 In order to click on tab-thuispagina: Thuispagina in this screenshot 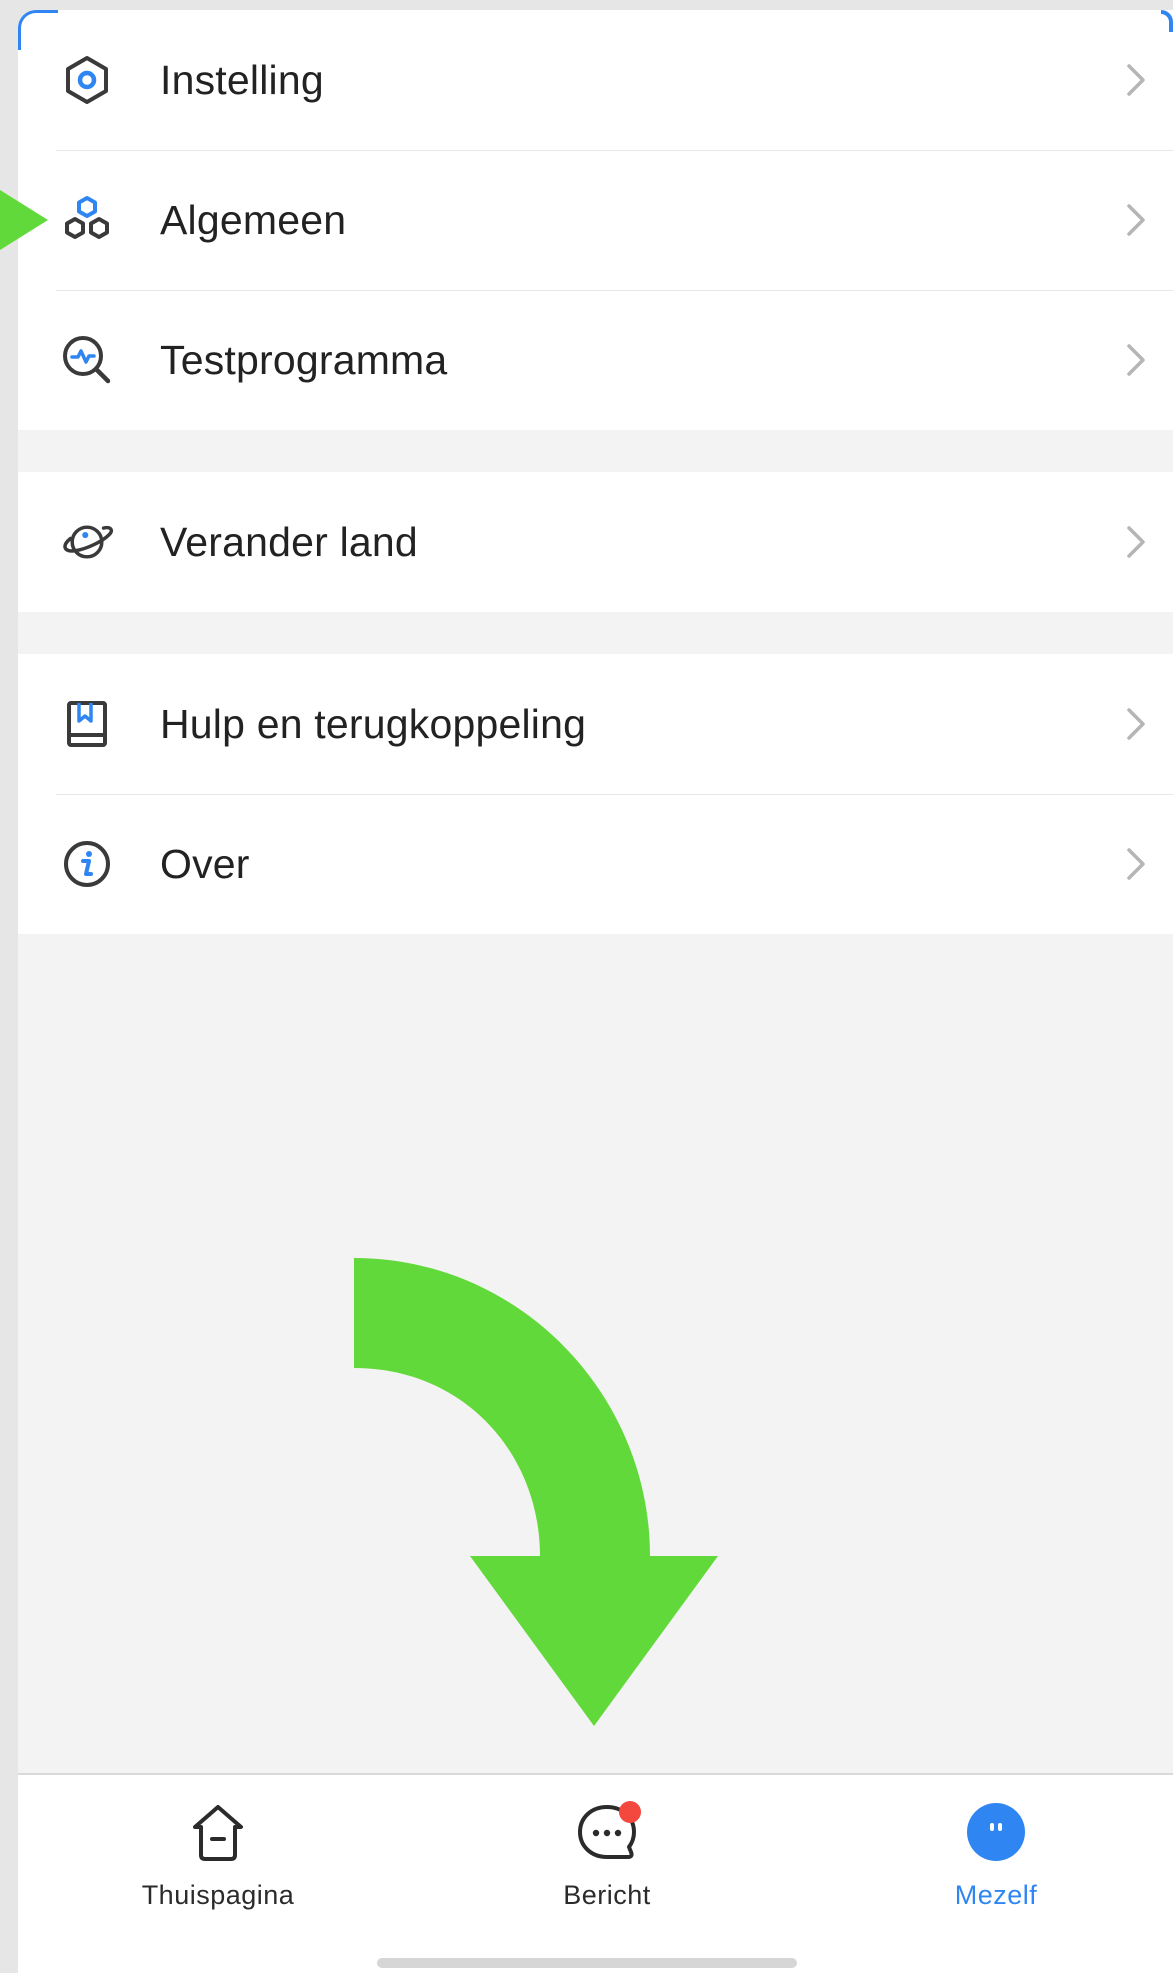, I will do `click(218, 1850)`.